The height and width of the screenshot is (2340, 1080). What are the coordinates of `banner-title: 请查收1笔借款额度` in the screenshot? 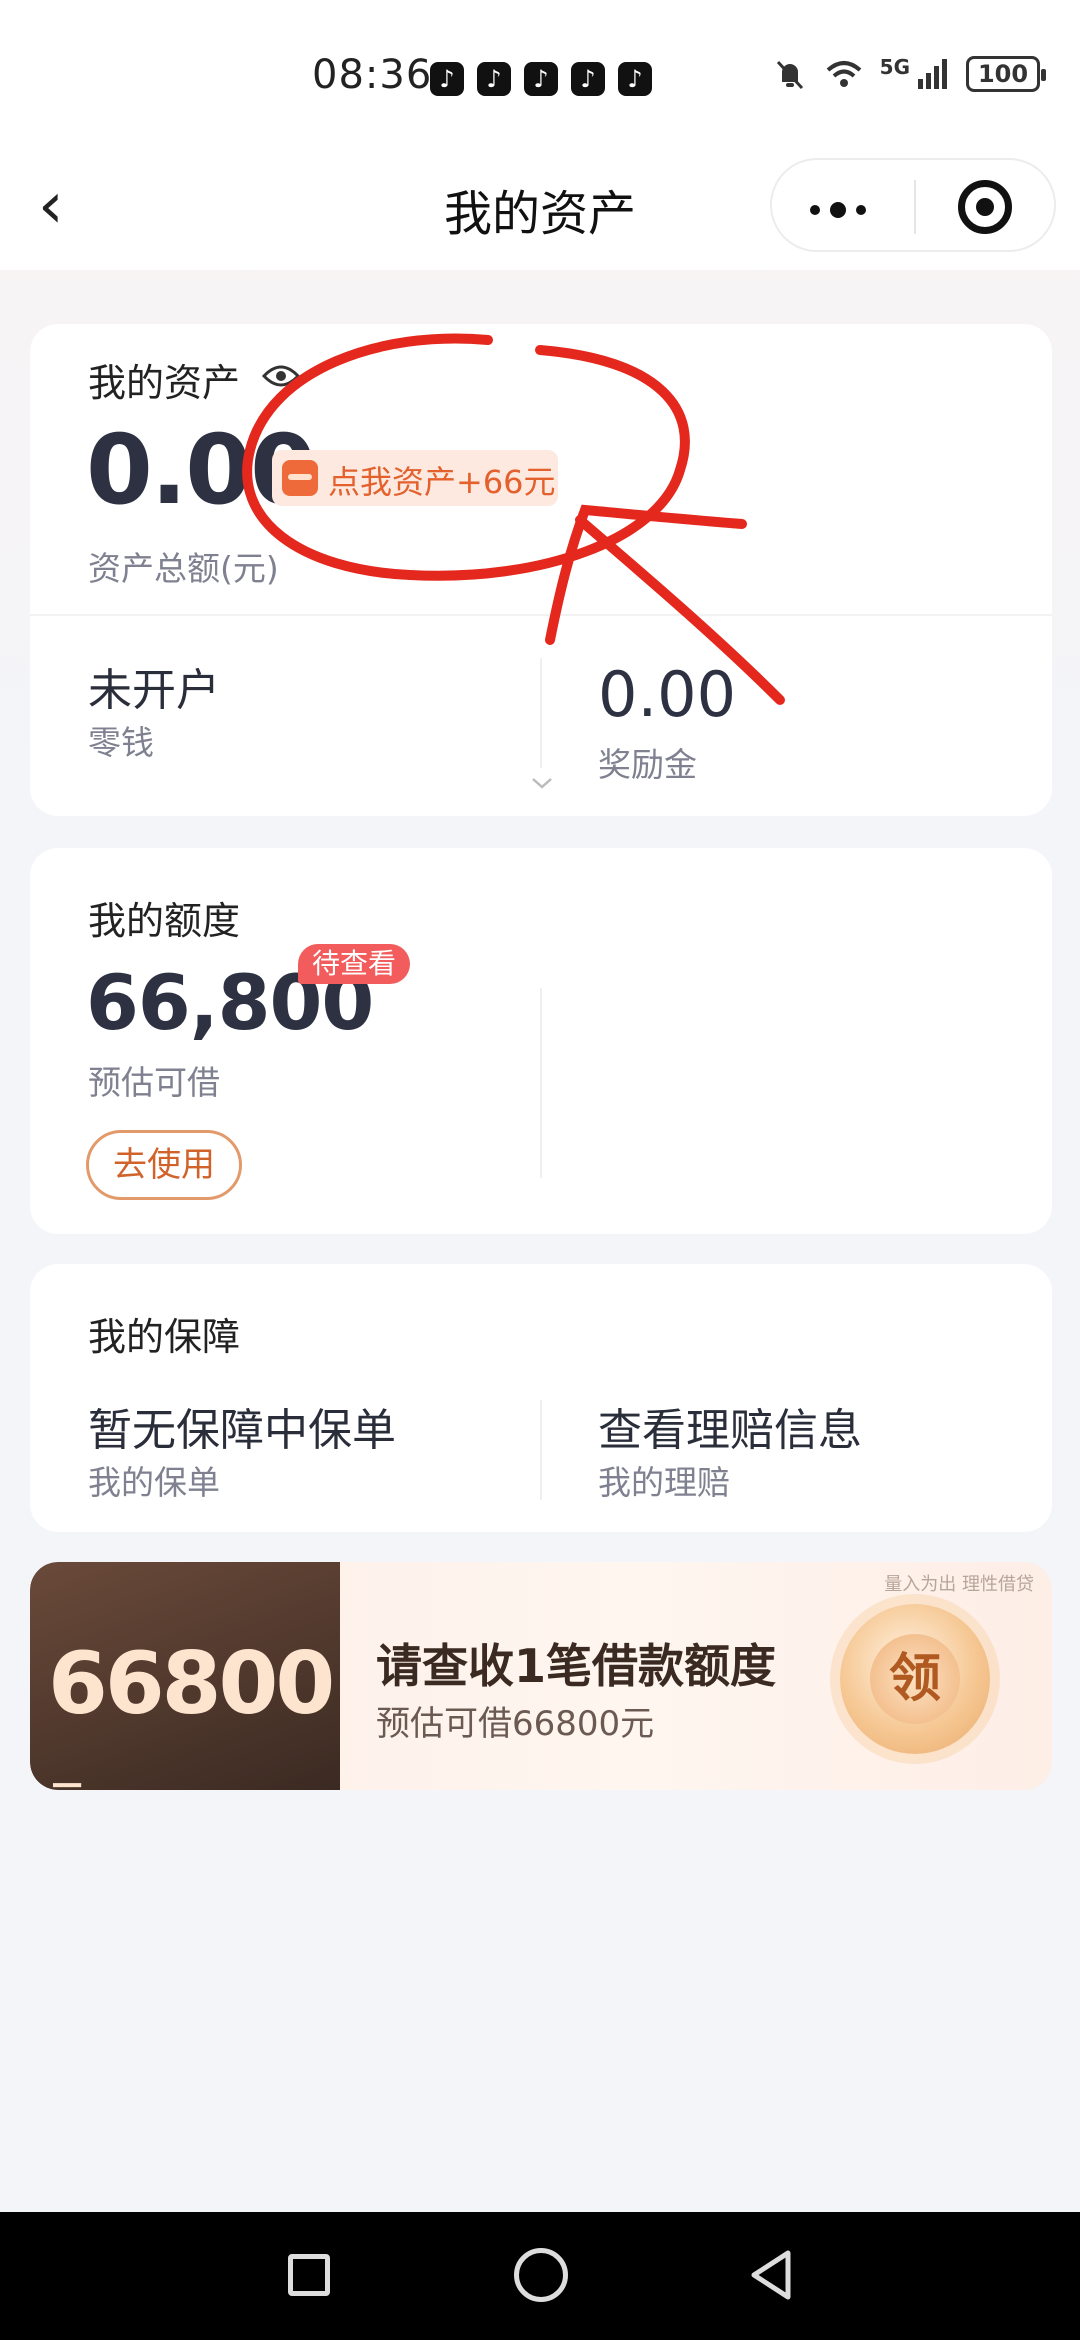 It's located at (576, 1666).